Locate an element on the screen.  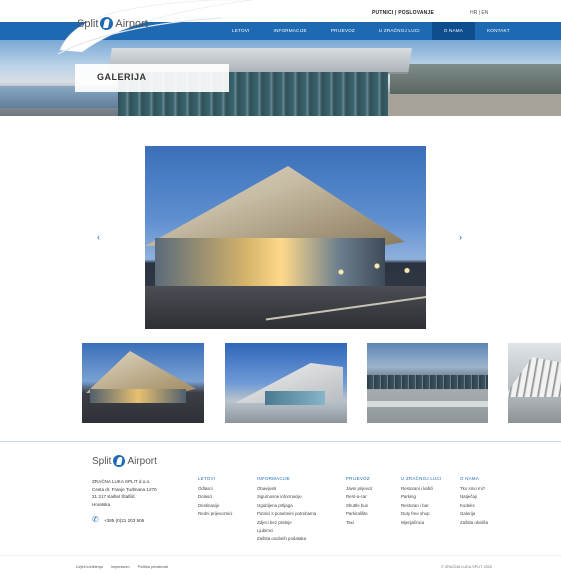
footer-link: Restoran i bar is located at coordinates (421, 506).